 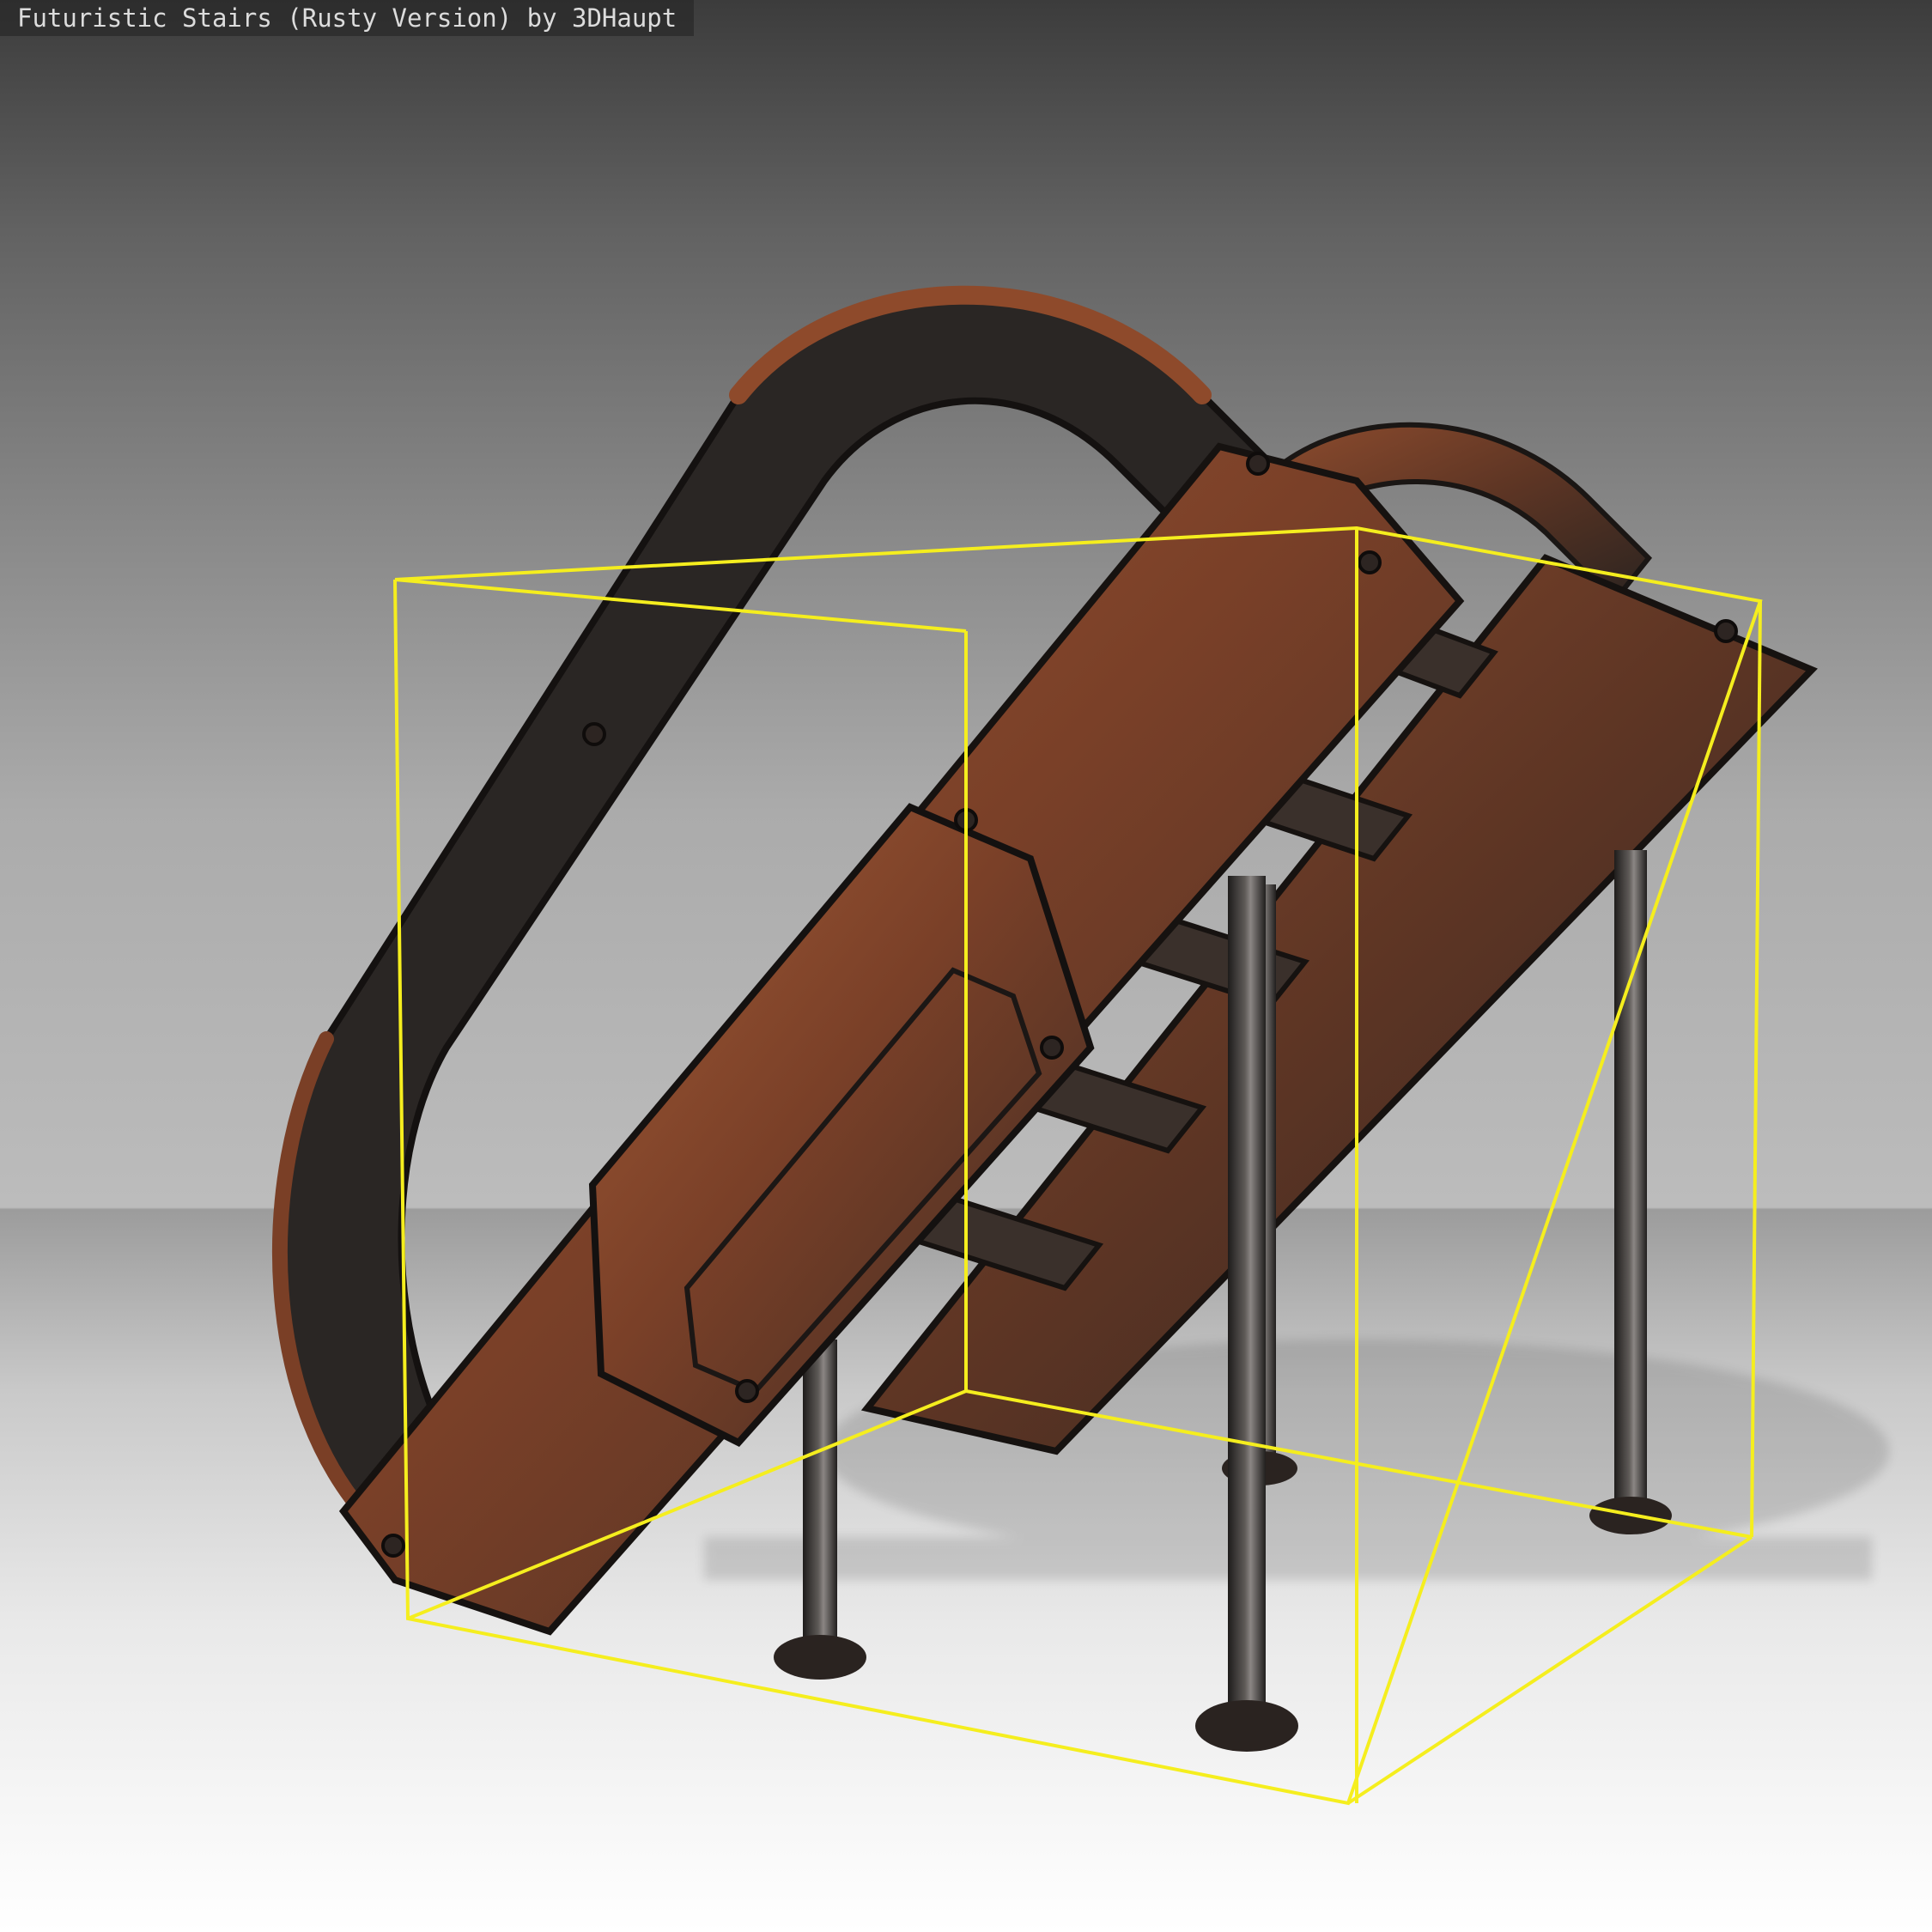 What do you see at coordinates (1297, 1460) in the screenshot?
I see `floor-shadow` at bounding box center [1297, 1460].